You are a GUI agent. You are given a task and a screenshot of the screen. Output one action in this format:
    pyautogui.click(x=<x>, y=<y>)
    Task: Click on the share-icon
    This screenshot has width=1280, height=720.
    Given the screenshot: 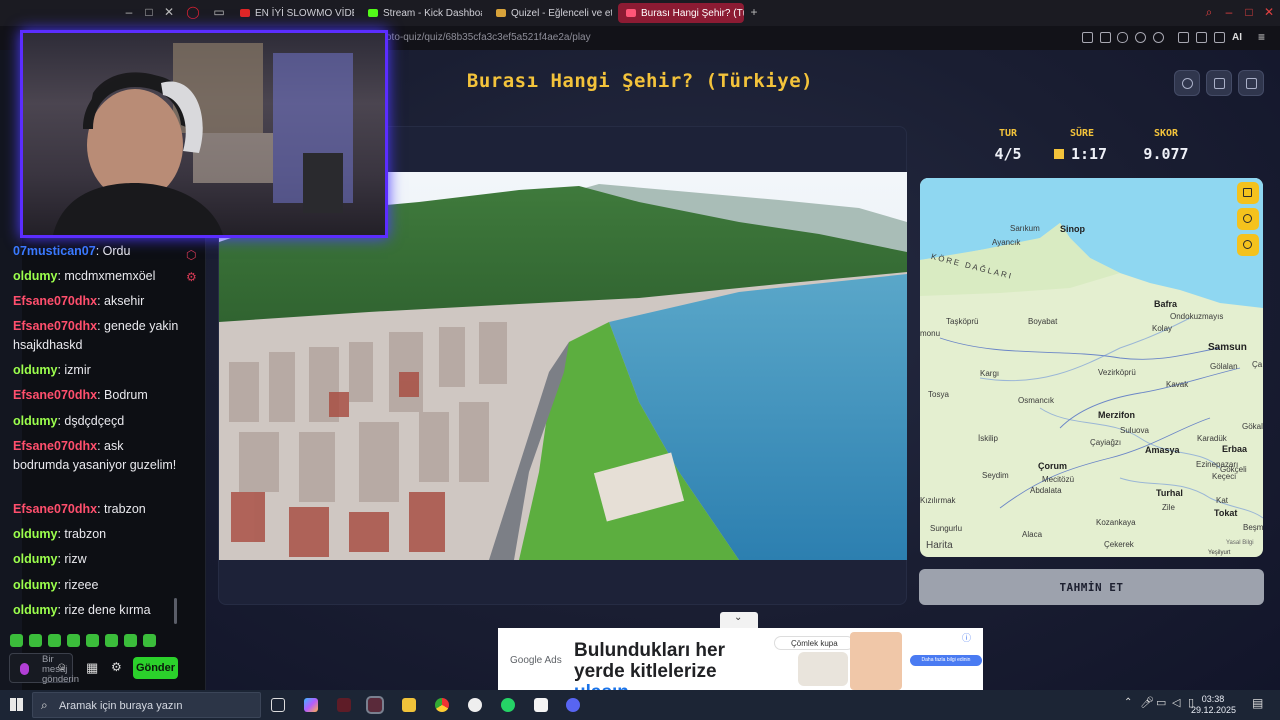 What is the action you would take?
    pyautogui.click(x=1201, y=37)
    